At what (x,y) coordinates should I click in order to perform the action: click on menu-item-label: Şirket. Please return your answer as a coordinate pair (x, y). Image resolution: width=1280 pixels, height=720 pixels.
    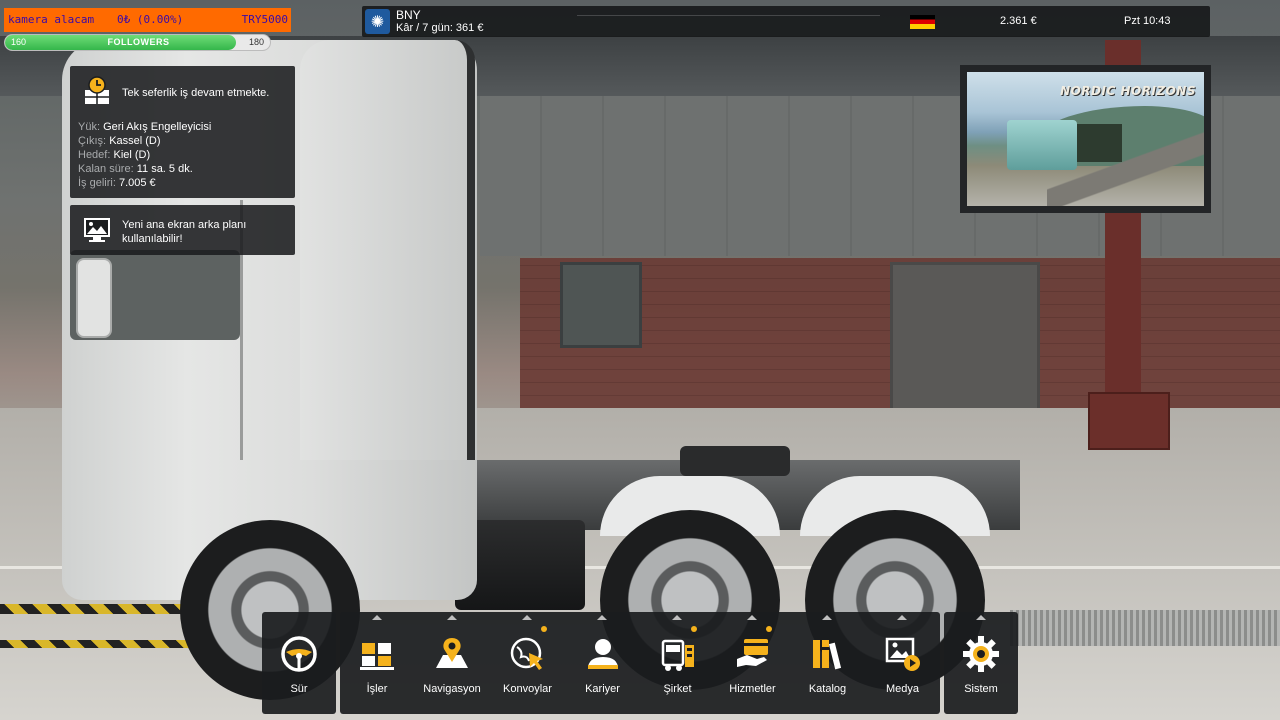
    Looking at the image, I should click on (677, 689).